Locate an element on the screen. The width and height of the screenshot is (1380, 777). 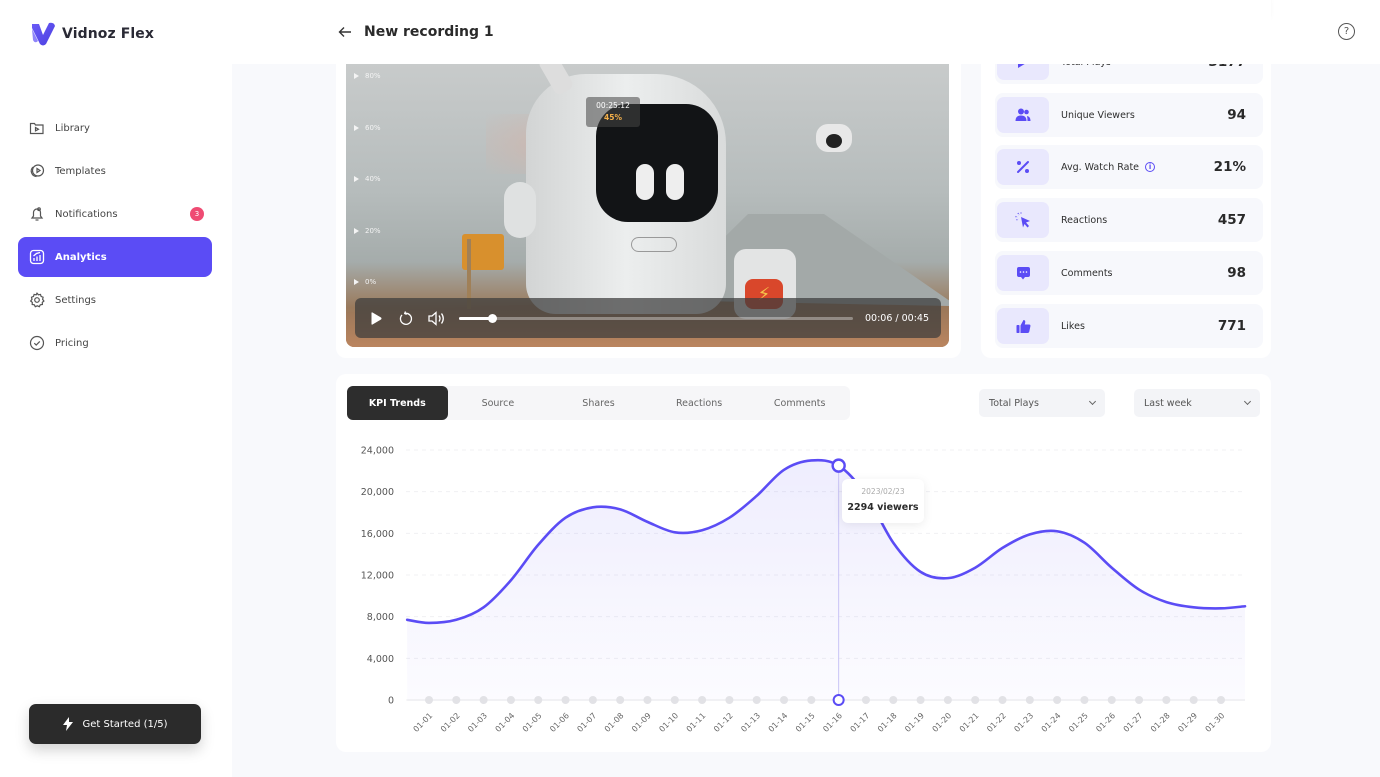
volume-icon is located at coordinates (435, 318).